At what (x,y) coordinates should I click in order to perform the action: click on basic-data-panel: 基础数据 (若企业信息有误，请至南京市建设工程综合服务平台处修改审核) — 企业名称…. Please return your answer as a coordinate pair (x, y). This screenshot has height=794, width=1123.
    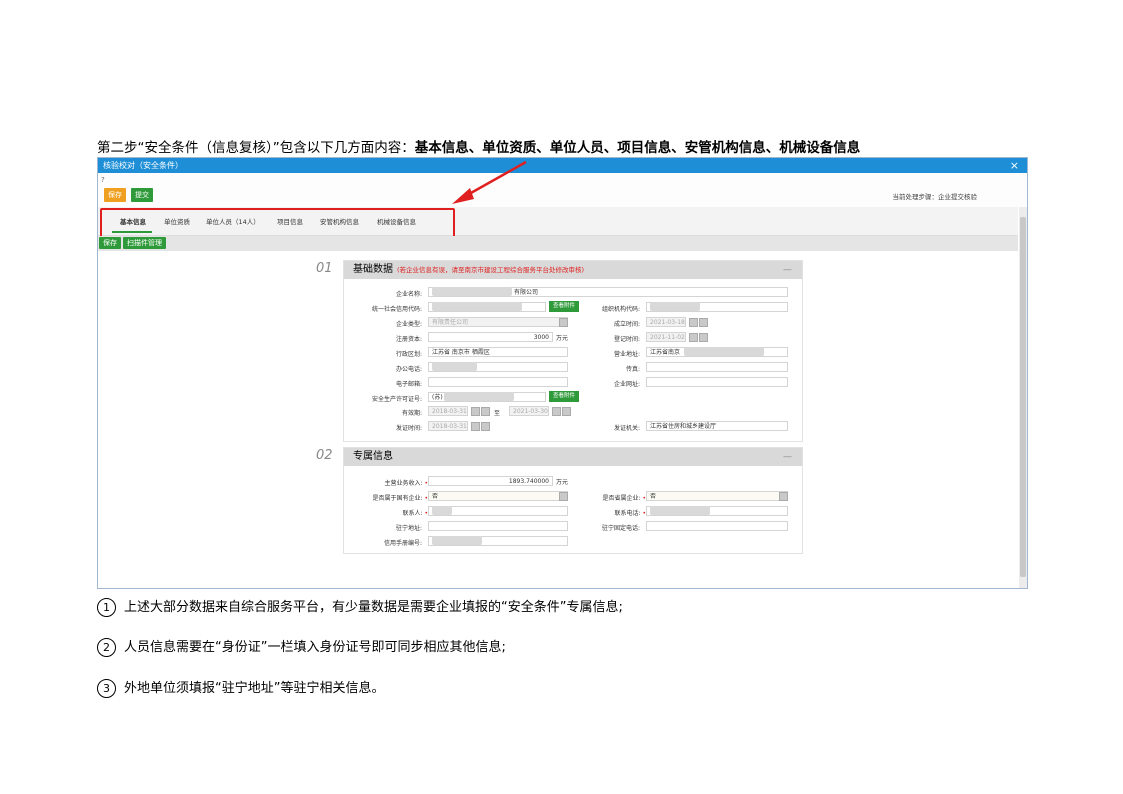
    Looking at the image, I should click on (573, 351).